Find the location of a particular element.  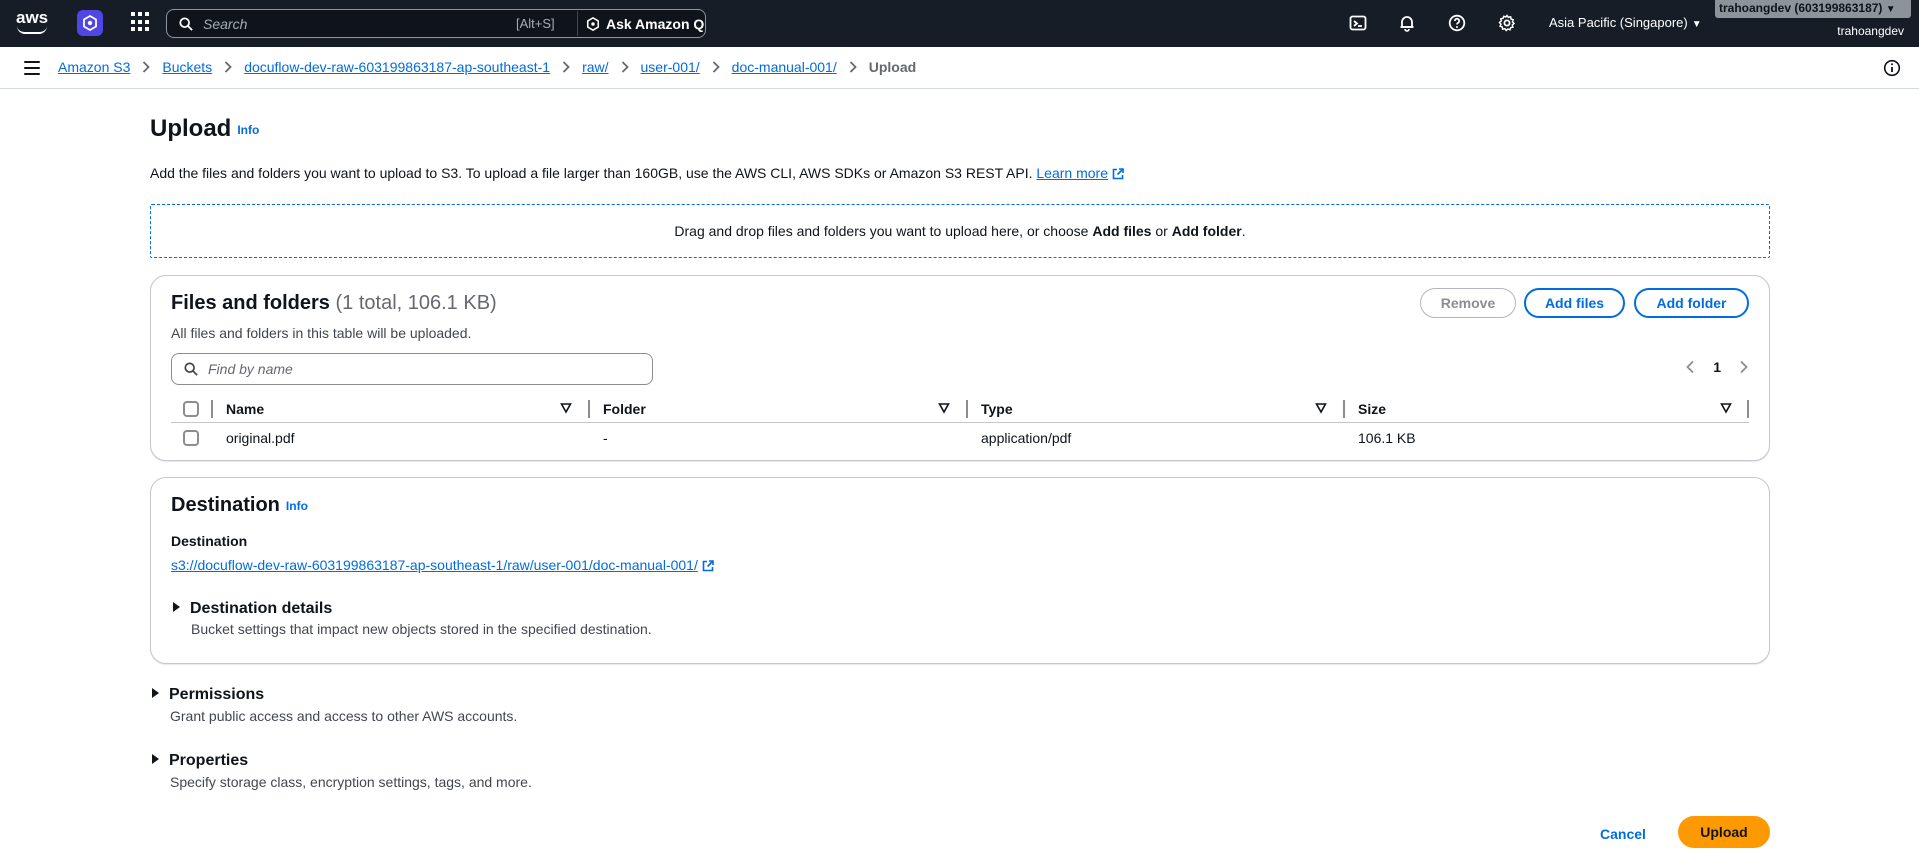

breadcrumb-user-001: user-001/ is located at coordinates (670, 67).